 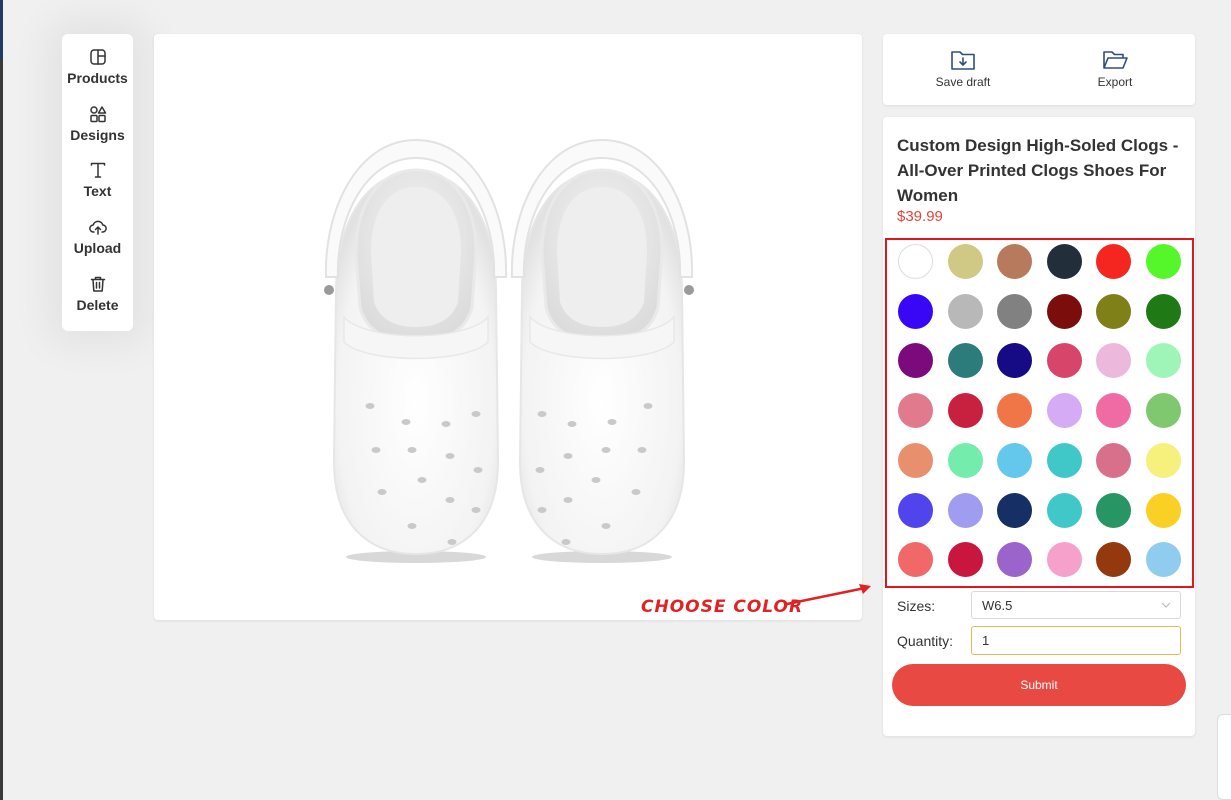 I want to click on sidebar-item-upload: Upload, so click(x=97, y=246).